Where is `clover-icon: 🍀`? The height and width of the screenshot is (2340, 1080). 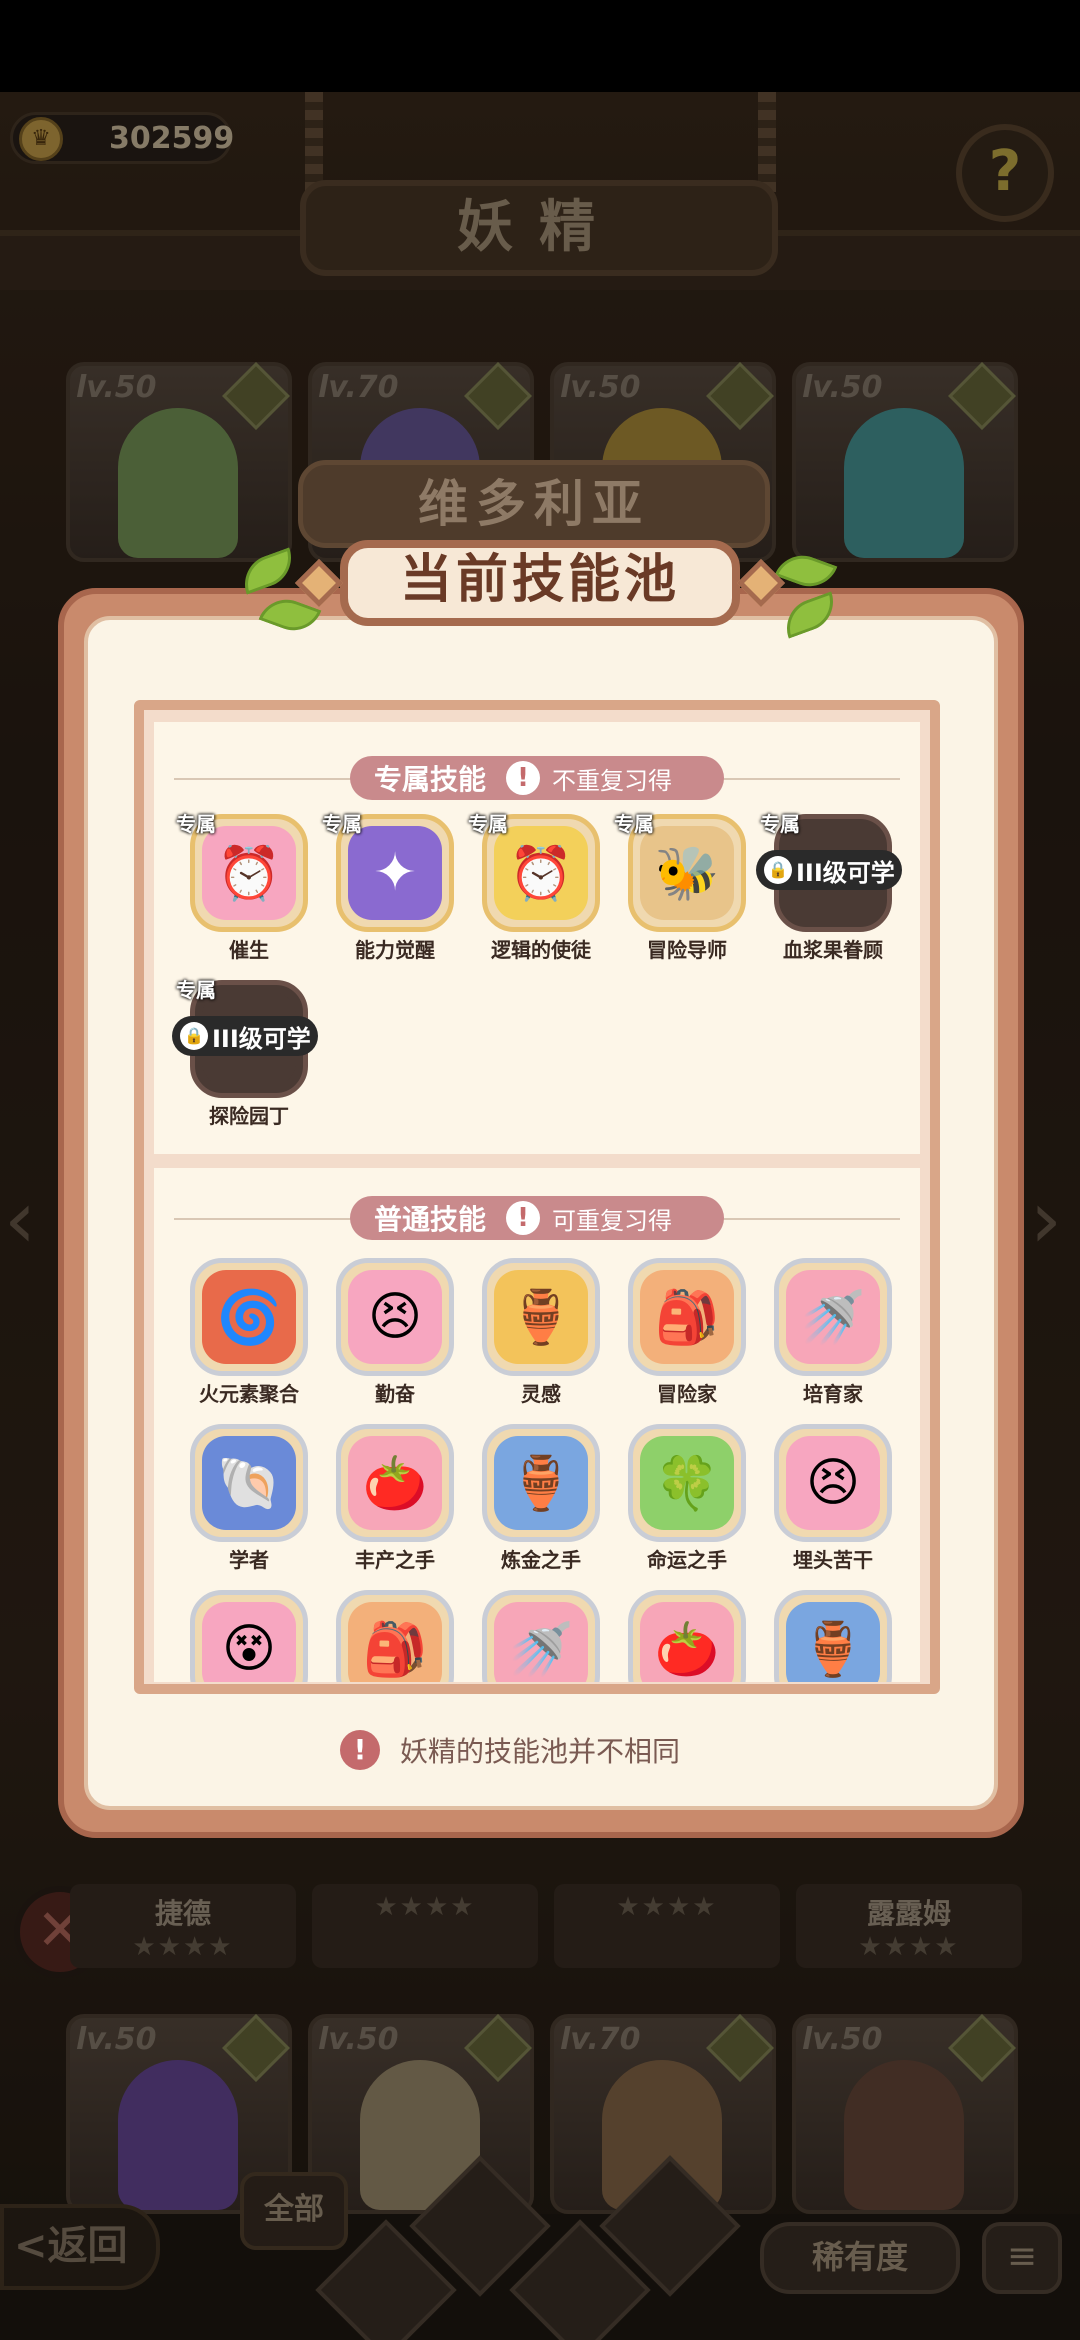 clover-icon: 🍀 is located at coordinates (687, 1483).